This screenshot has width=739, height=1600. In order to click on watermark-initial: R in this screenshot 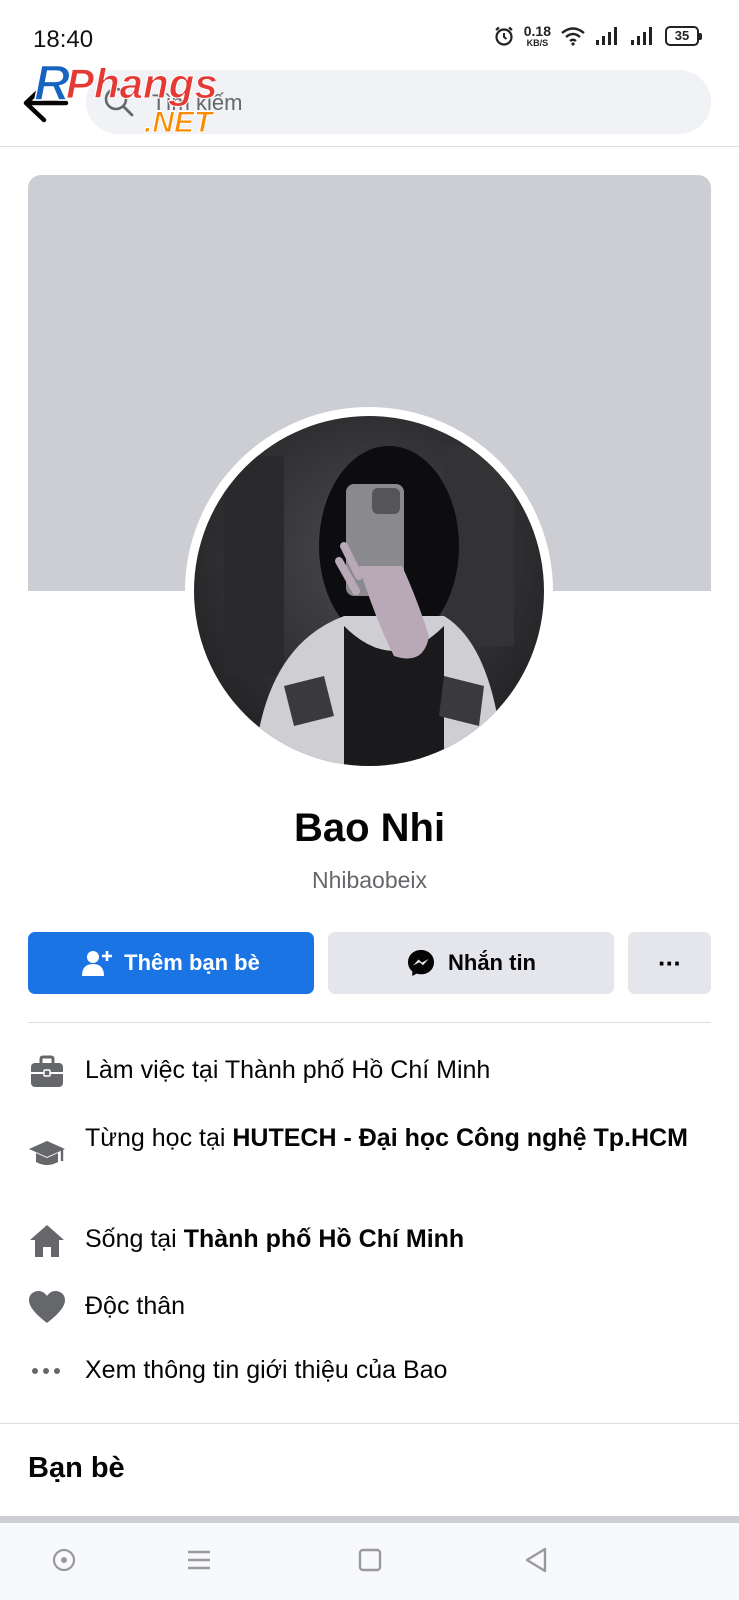, I will do `click(52, 83)`.